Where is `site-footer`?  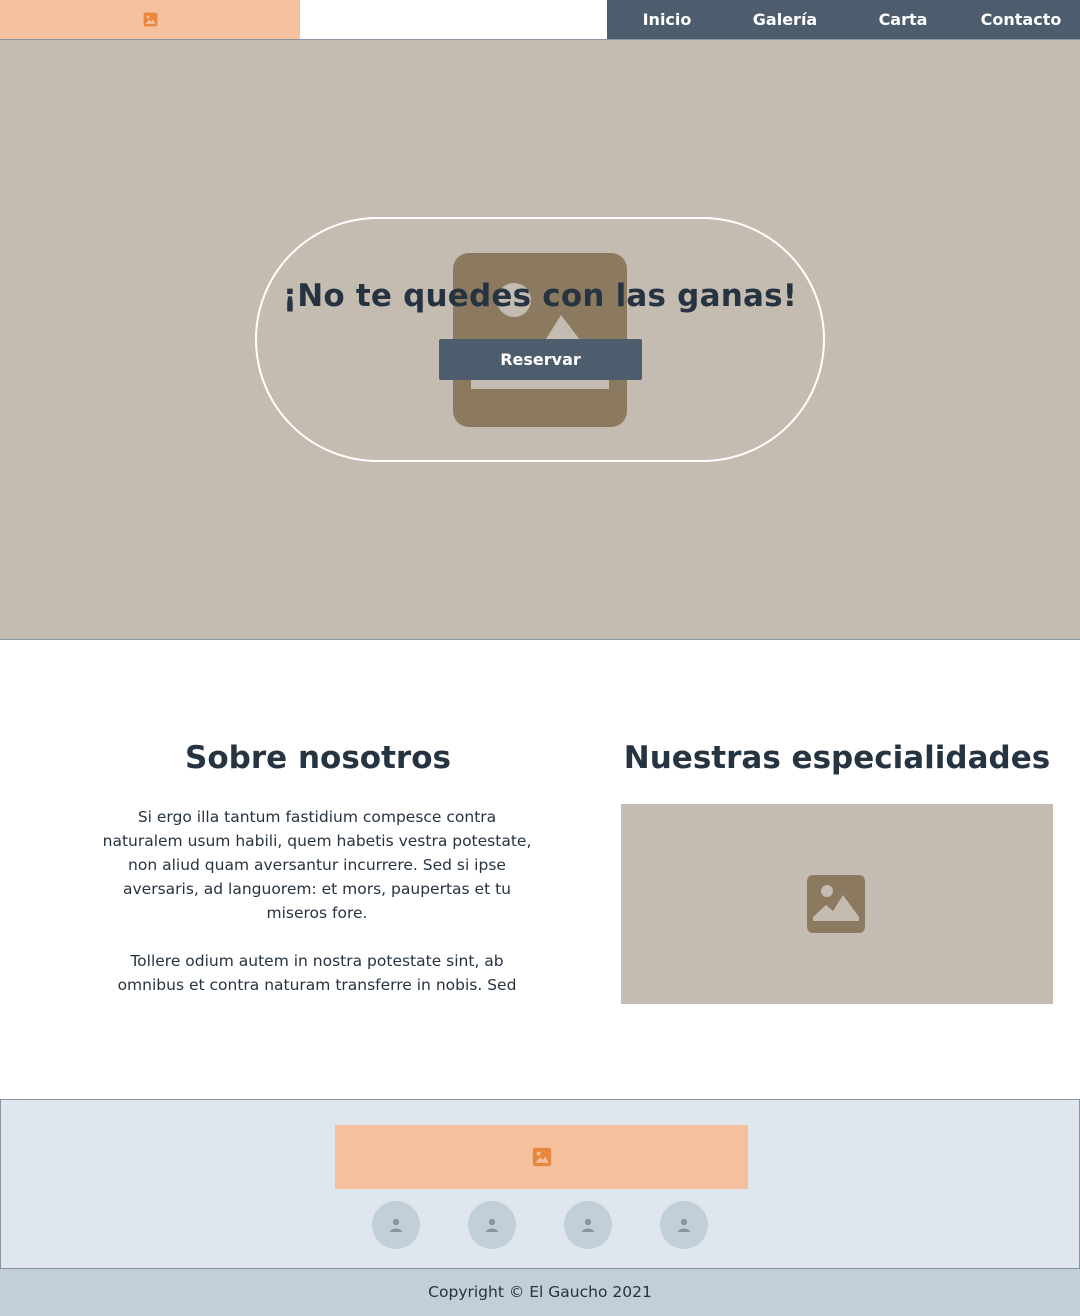
site-footer is located at coordinates (540, 1183).